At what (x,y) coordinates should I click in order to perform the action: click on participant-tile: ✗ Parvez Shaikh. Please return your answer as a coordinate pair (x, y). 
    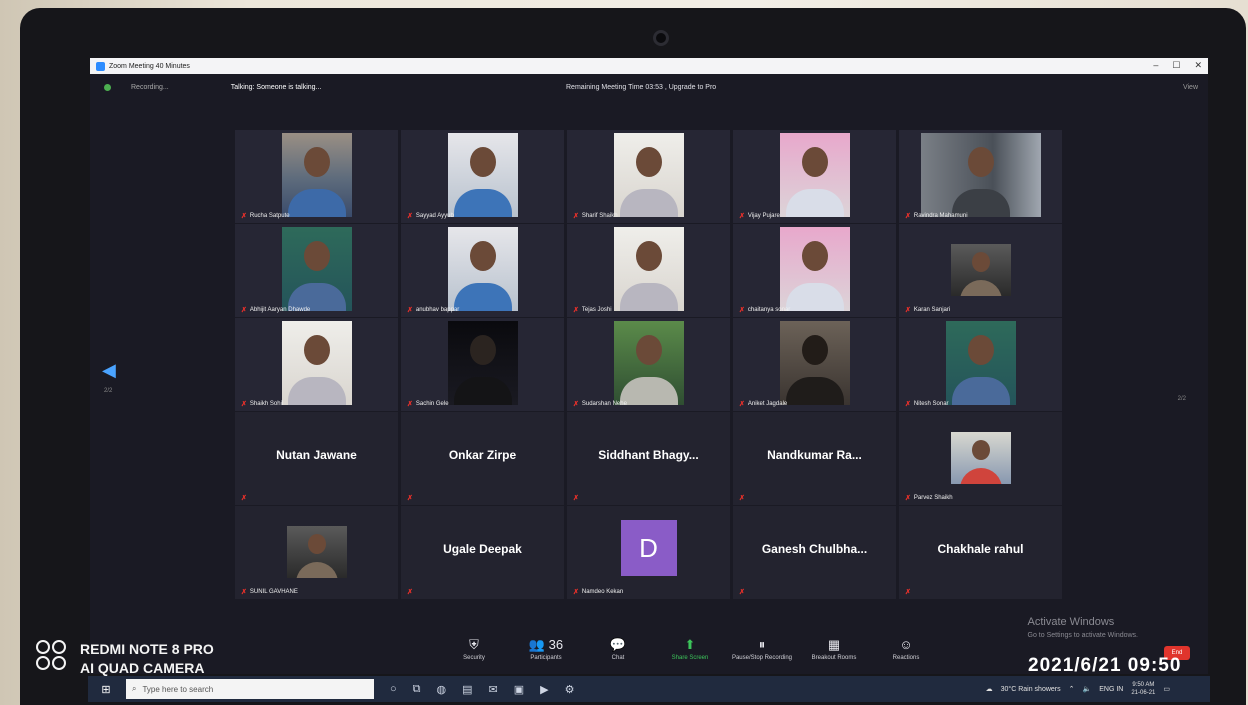
    Looking at the image, I should click on (980, 458).